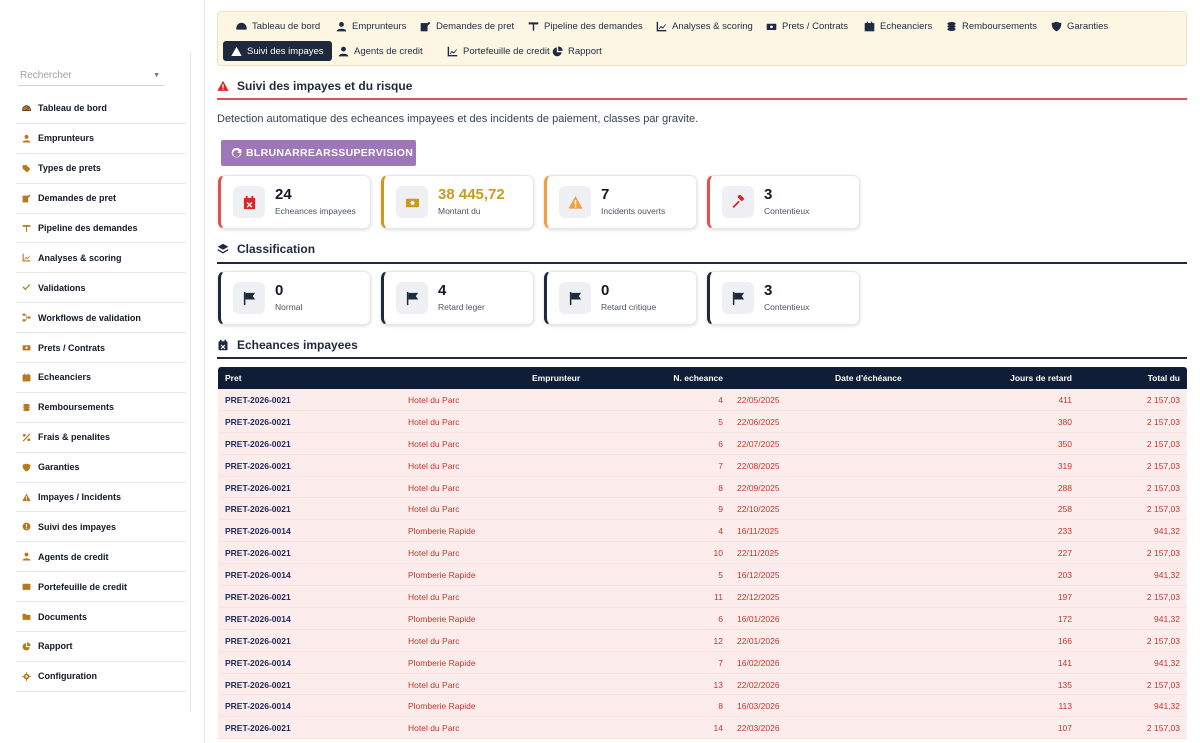 The width and height of the screenshot is (1200, 743). Describe the element at coordinates (807, 26) in the screenshot. I see `tab-prets-contrats: Prets / Contrats` at that location.